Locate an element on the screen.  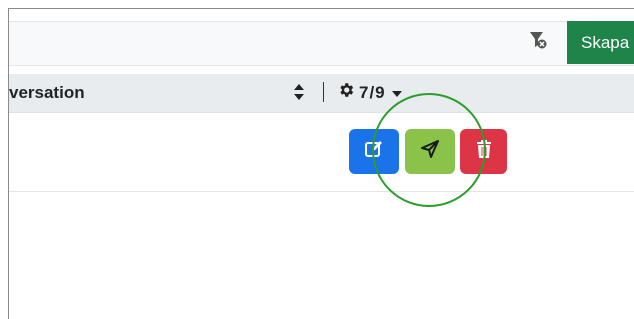
trash-icon is located at coordinates (484, 151).